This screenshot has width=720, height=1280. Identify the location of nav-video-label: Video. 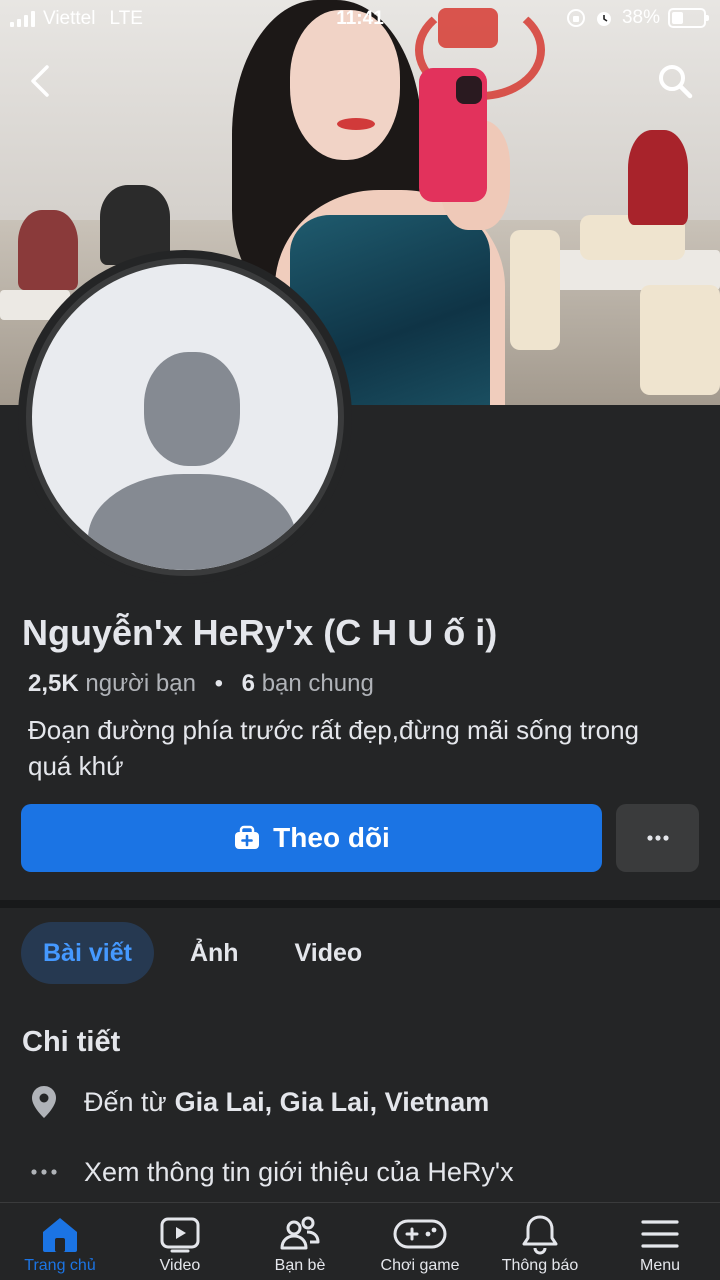
(180, 1265).